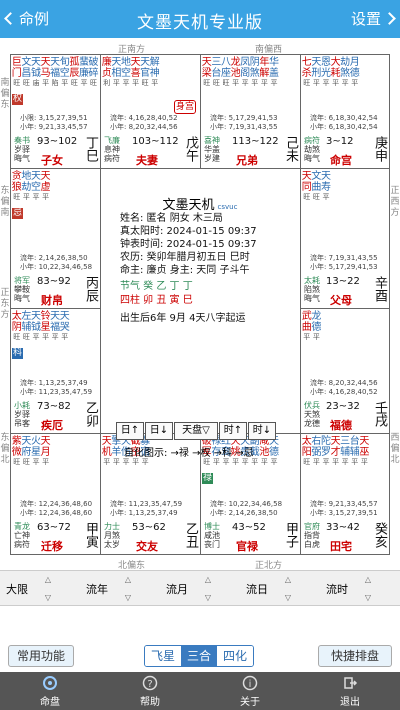  What do you see at coordinates (312, 535) in the screenshot?
I see `minor-star: 指背` at bounding box center [312, 535].